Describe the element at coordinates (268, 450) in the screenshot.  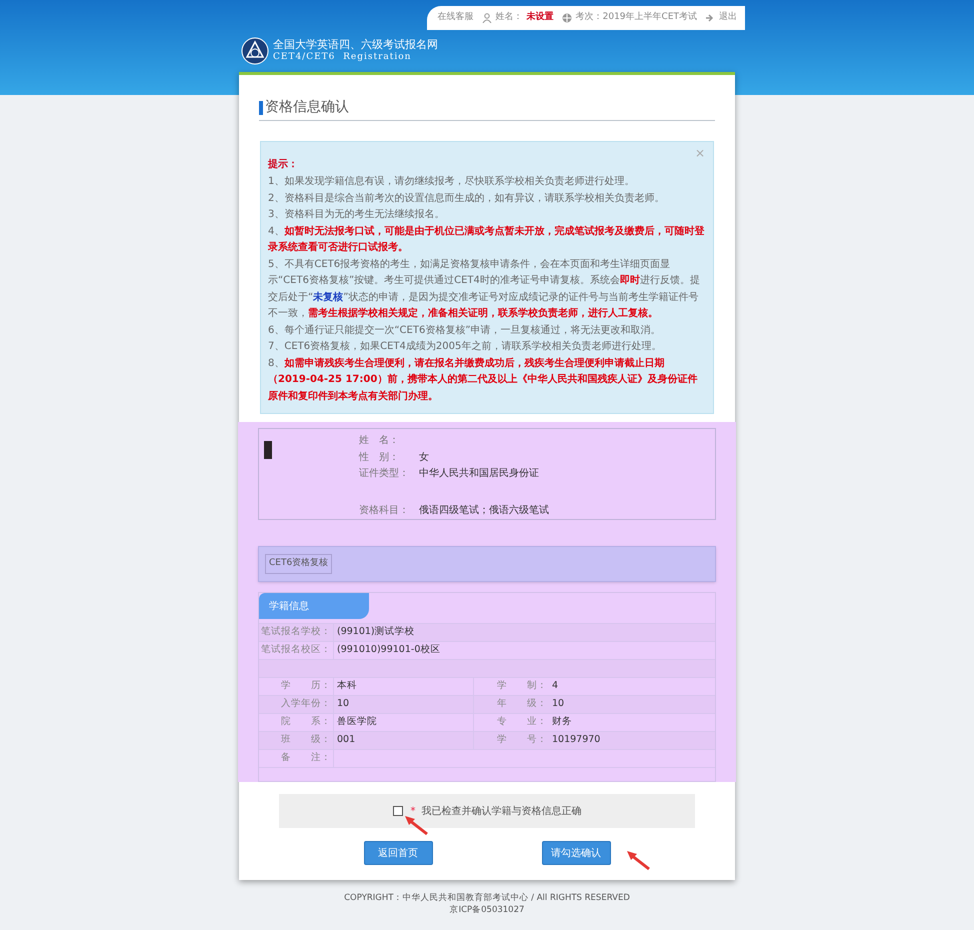
I see `photo-placeholder` at that location.